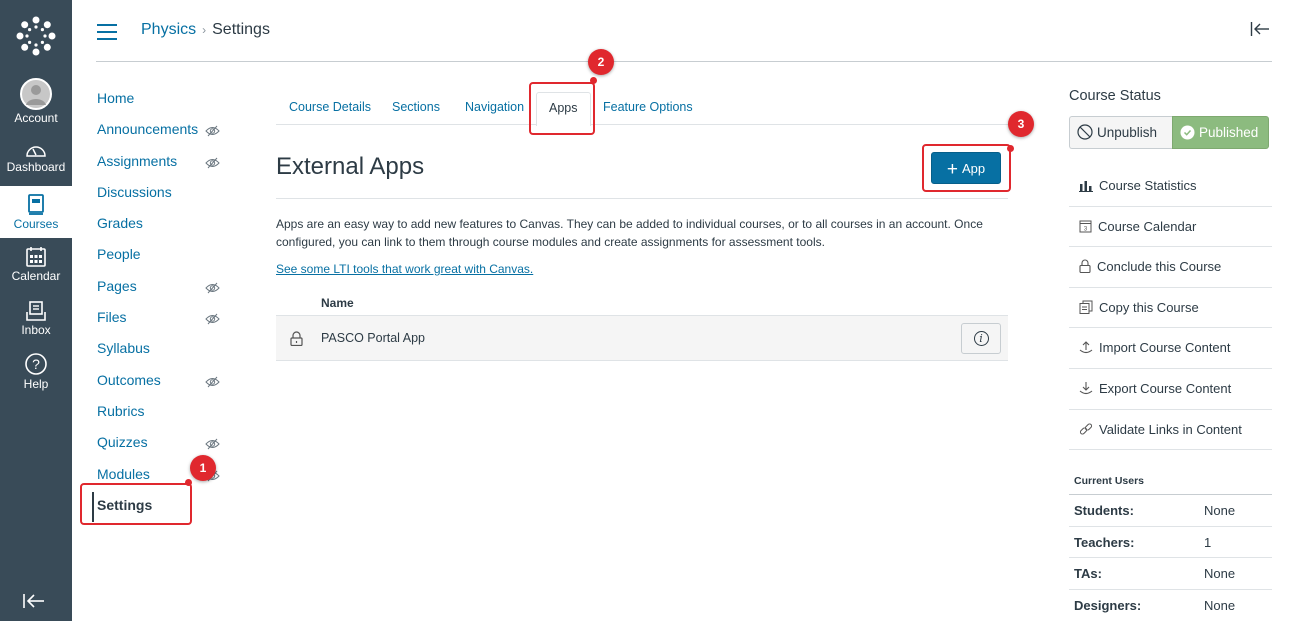 The width and height of the screenshot is (1290, 621). I want to click on course-nav-item-assignments: Assignments, so click(167, 166).